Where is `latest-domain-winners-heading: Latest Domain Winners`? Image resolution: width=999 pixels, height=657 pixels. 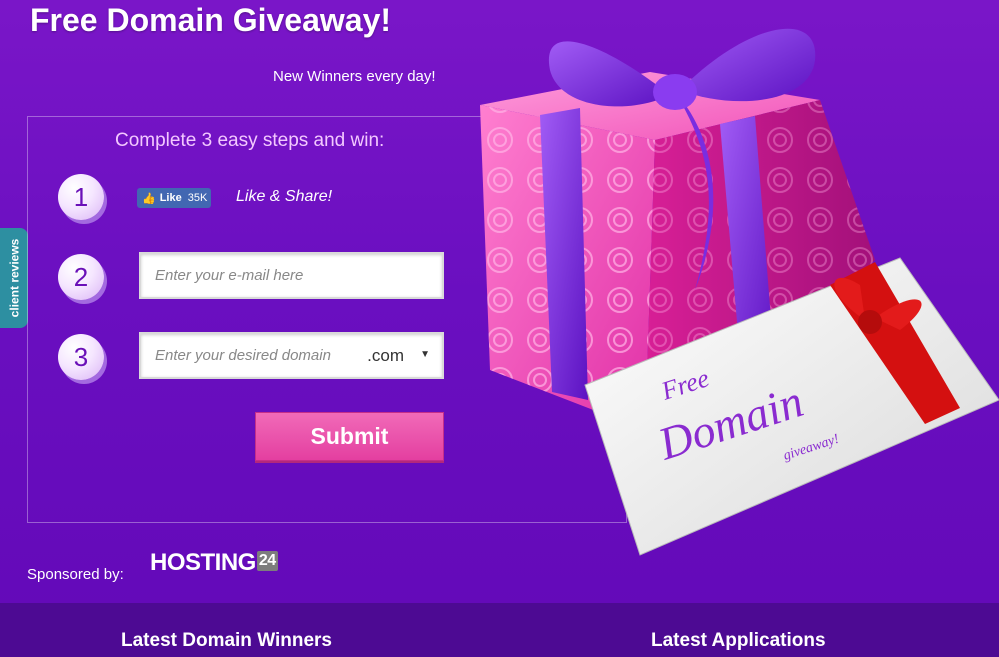 latest-domain-winners-heading: Latest Domain Winners is located at coordinates (226, 640).